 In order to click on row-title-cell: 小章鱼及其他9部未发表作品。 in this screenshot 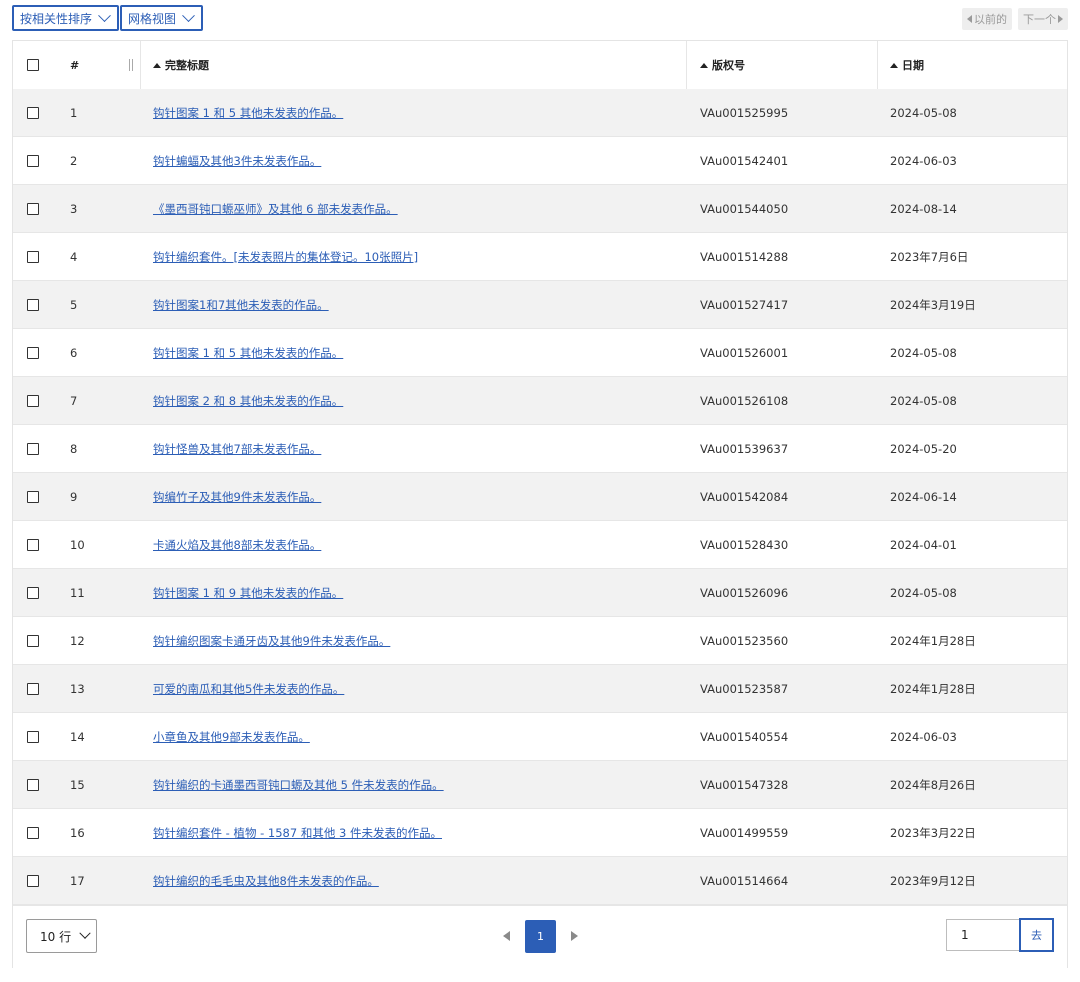, I will do `click(231, 736)`.